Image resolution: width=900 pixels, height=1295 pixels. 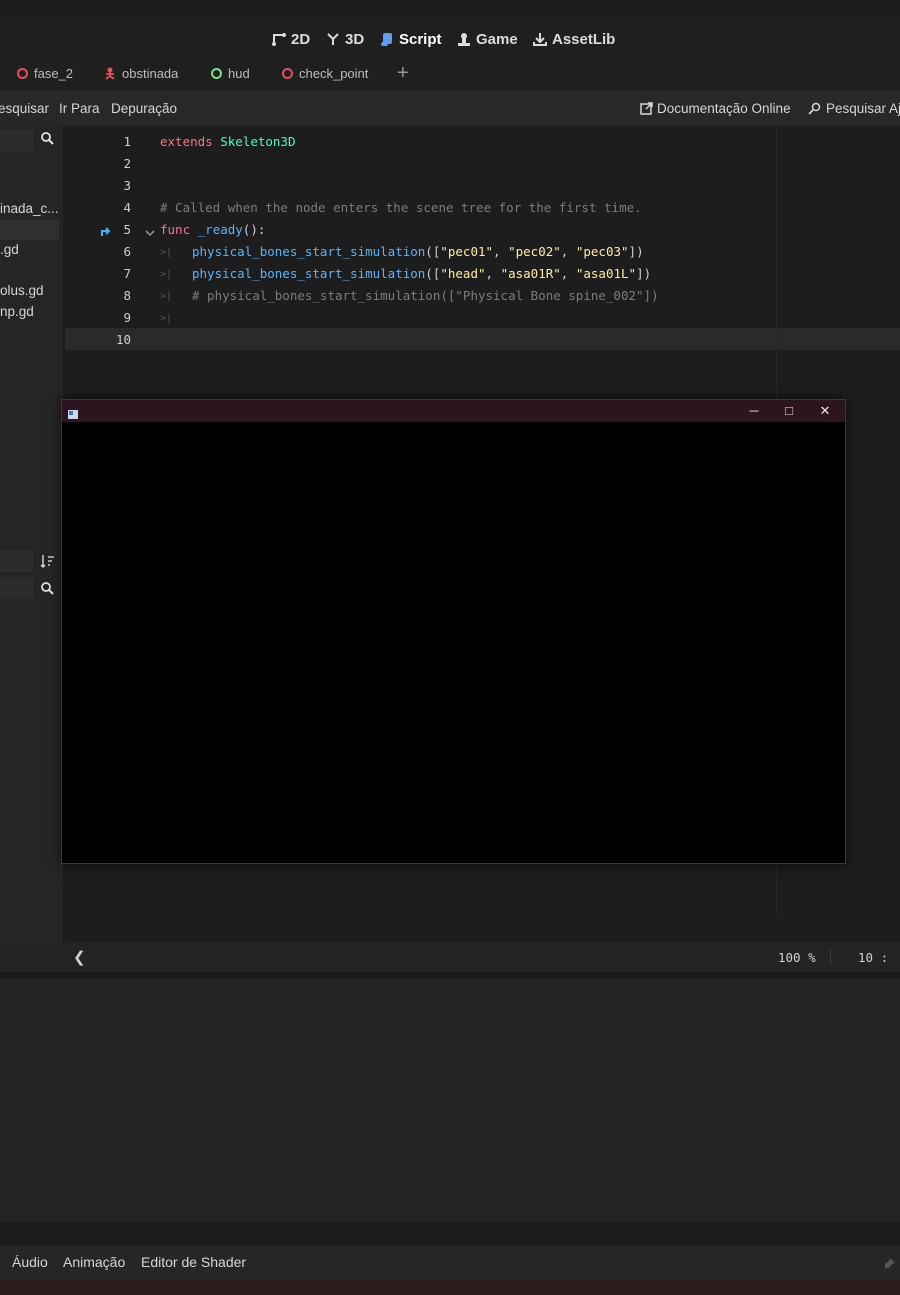 I want to click on workspace-3d-label: 3D, so click(x=355, y=39).